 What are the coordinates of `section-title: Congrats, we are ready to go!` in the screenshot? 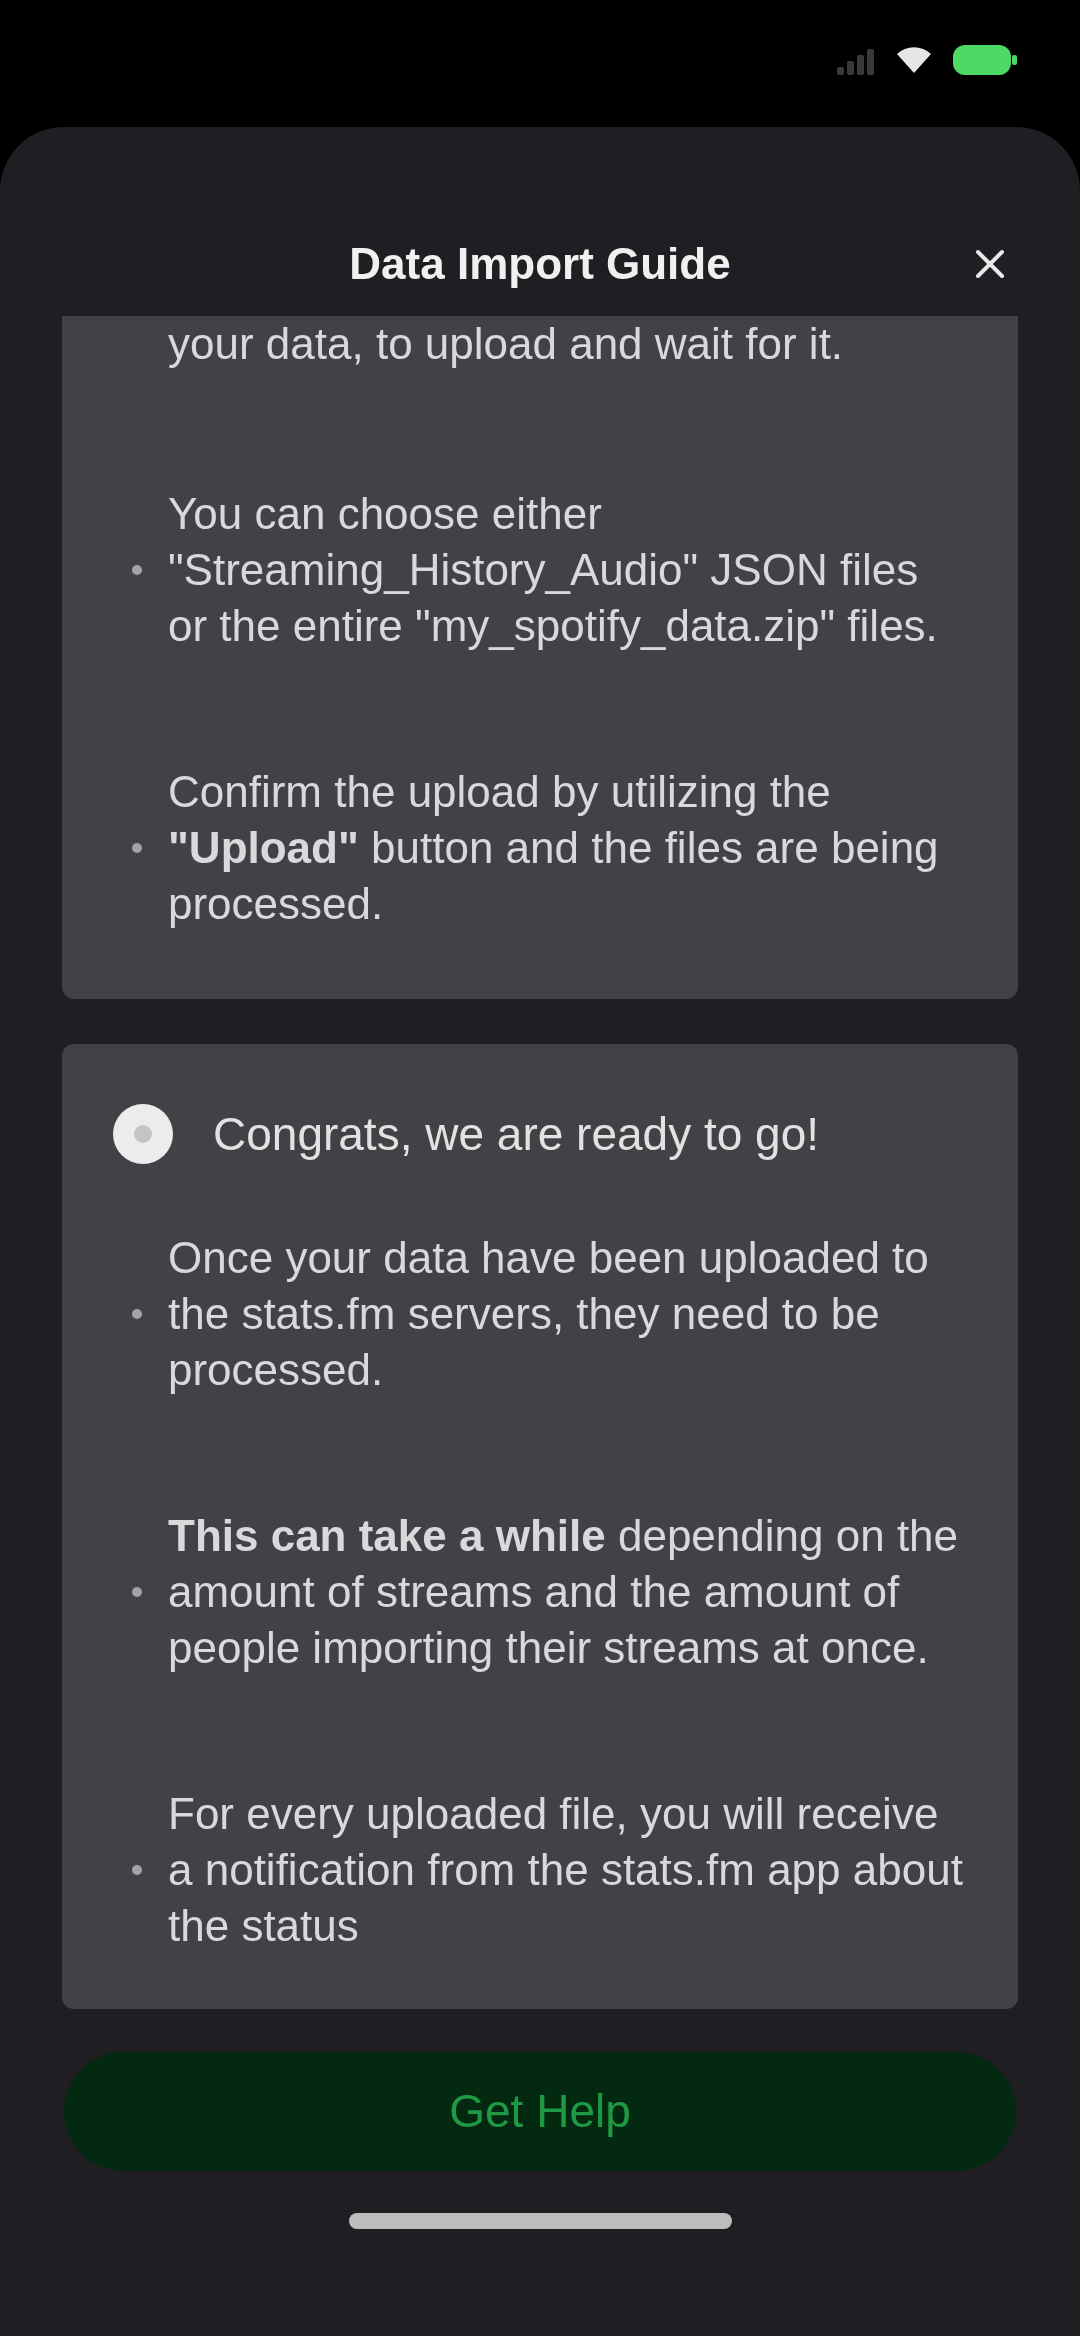 It's located at (516, 1134).